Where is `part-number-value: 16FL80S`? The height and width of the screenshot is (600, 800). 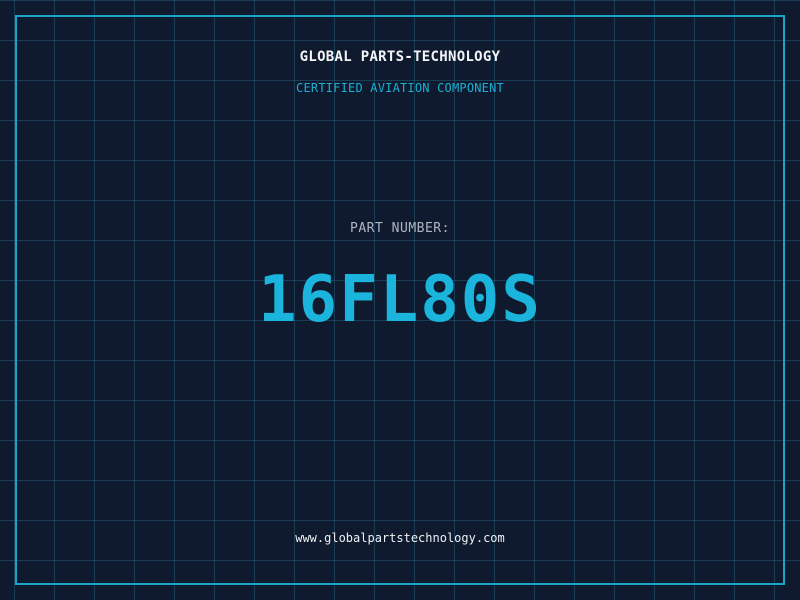
part-number-value: 16FL80S is located at coordinates (400, 300).